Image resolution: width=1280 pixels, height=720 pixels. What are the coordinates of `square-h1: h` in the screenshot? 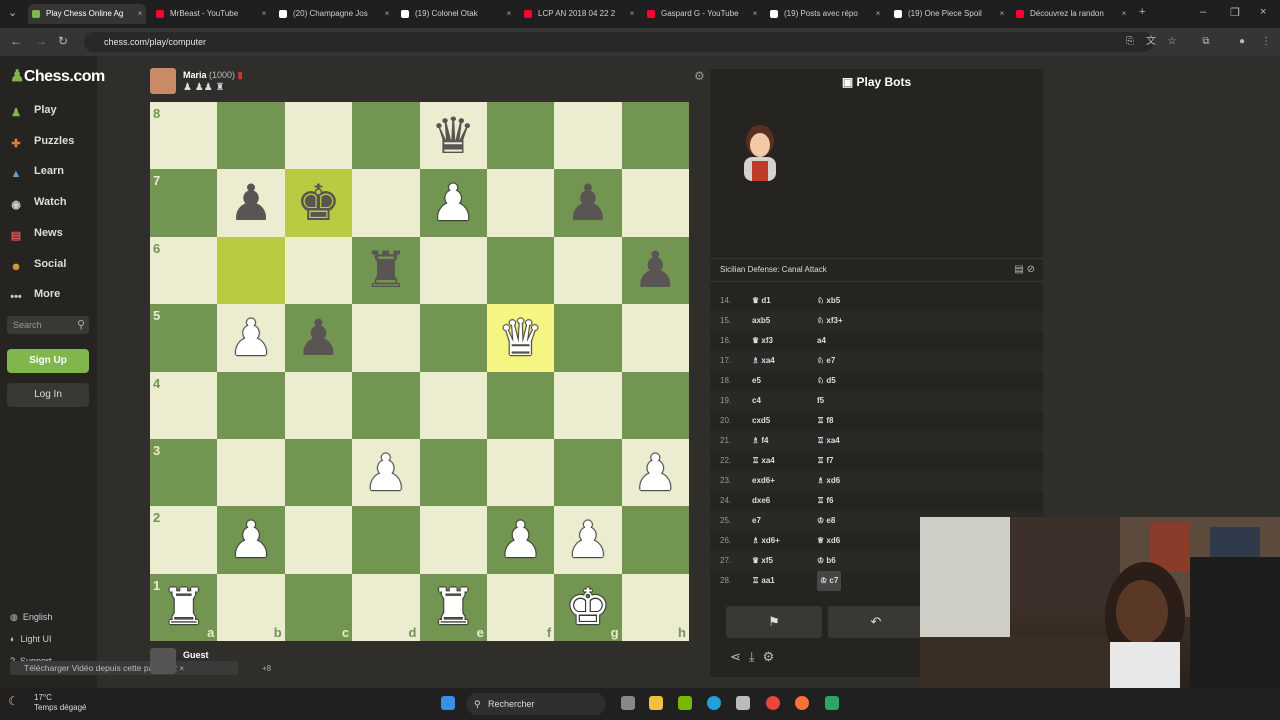 It's located at (655, 607).